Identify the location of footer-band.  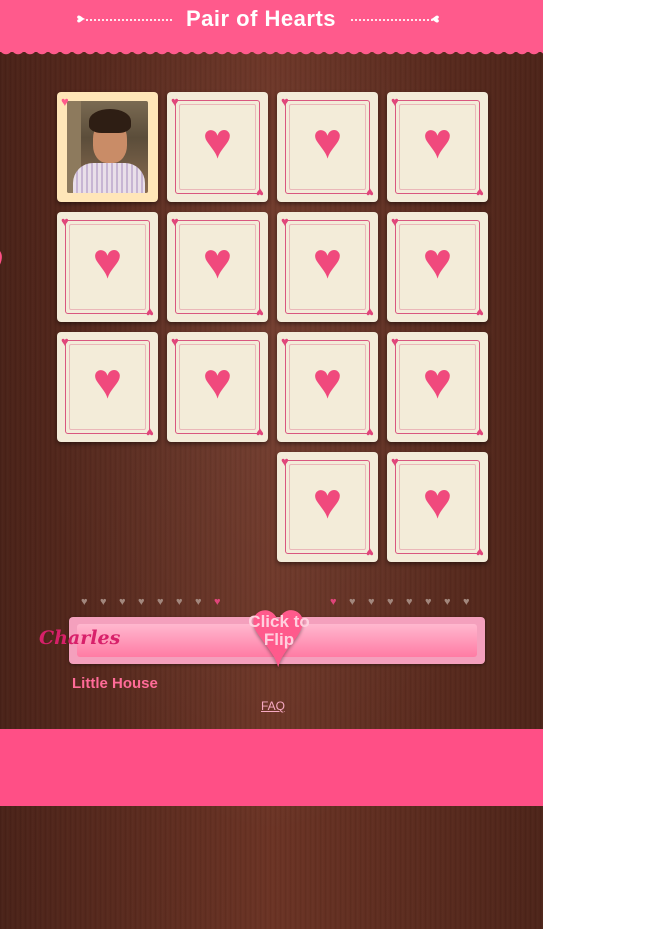
(271, 767).